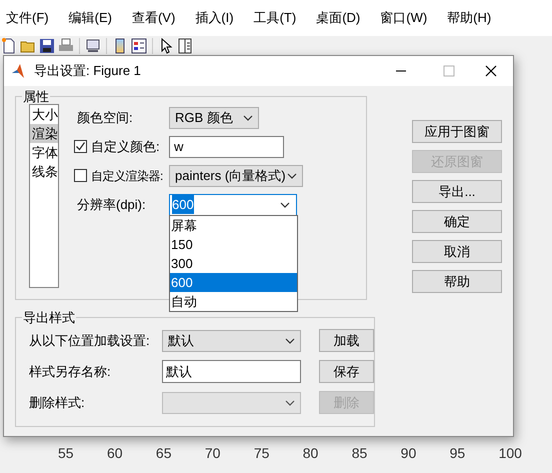 This screenshot has height=473, width=552. Describe the element at coordinates (275, 18) in the screenshot. I see `menu-item: 工具(T)` at that location.